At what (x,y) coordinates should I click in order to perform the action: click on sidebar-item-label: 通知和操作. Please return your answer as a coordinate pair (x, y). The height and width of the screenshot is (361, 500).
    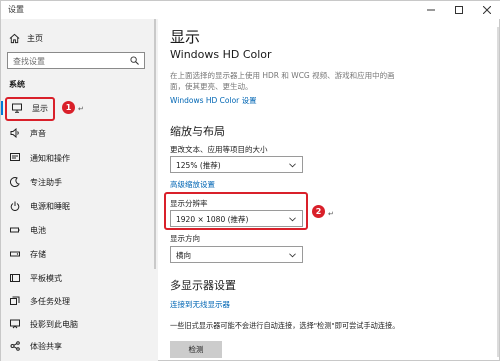
    Looking at the image, I should click on (50, 158).